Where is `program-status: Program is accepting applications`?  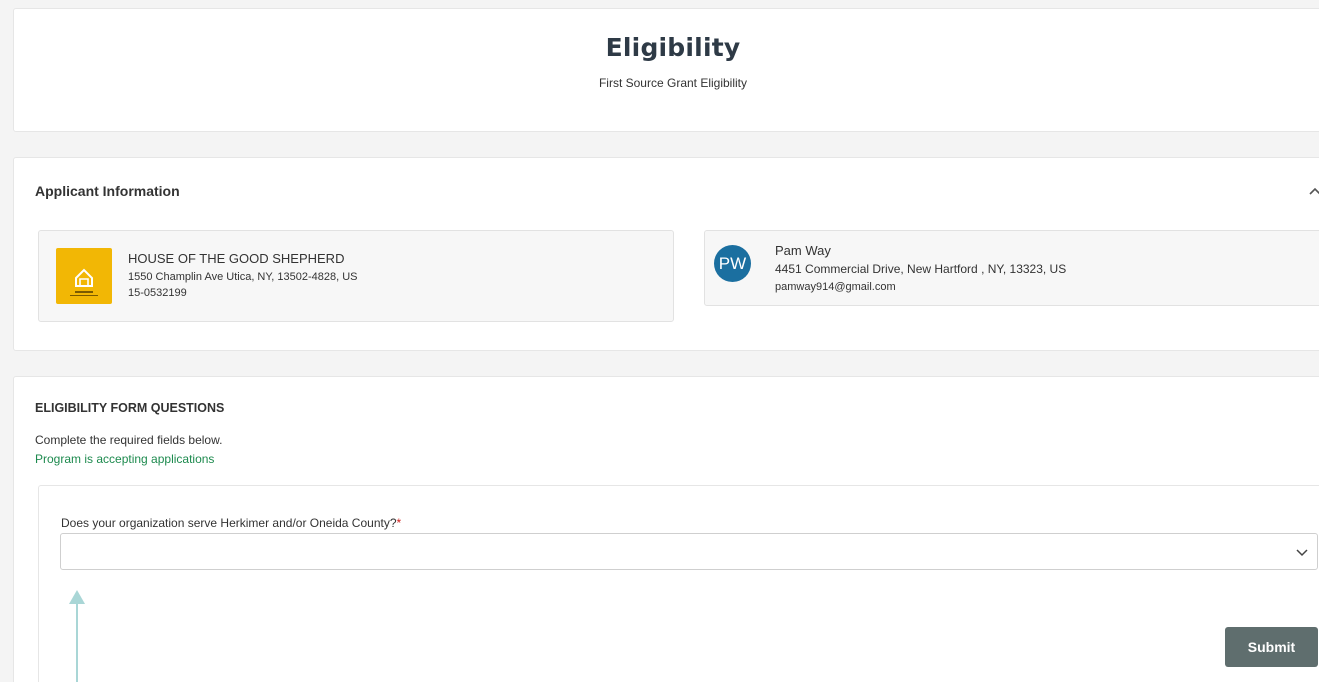
program-status: Program is accepting applications is located at coordinates (125, 459).